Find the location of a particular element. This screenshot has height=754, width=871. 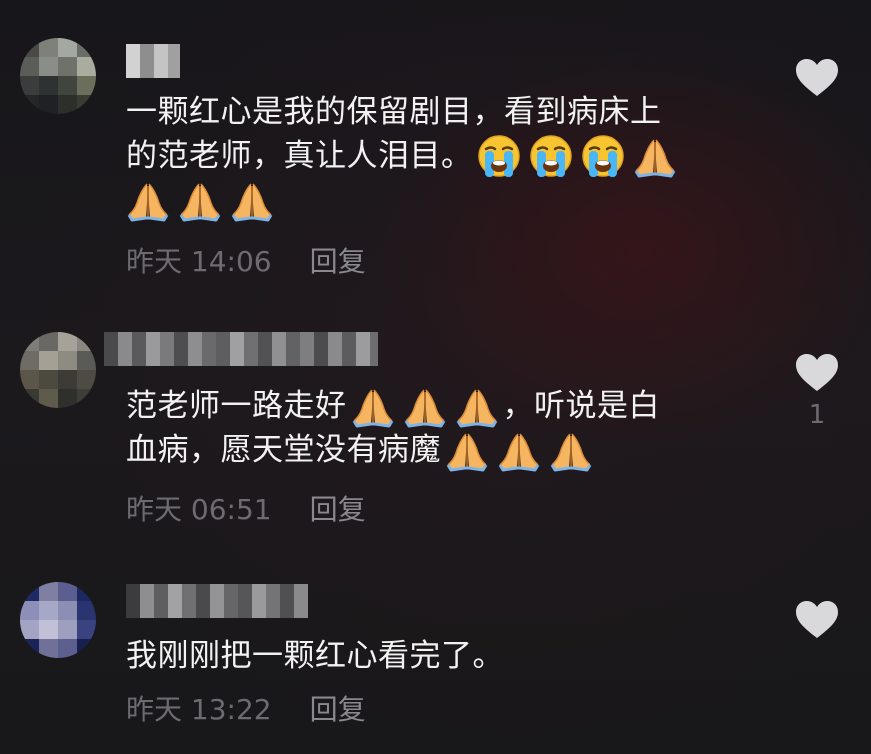

comment-meta: 昨天 14:06 回复 is located at coordinates (246, 260).